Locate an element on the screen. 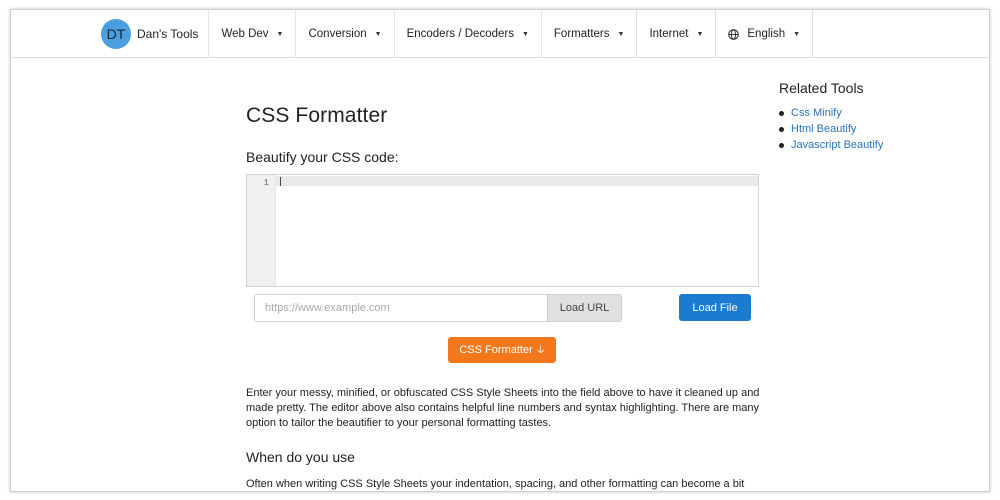 This screenshot has width=1000, height=500. nav-internet: Internet ▼ is located at coordinates (677, 34).